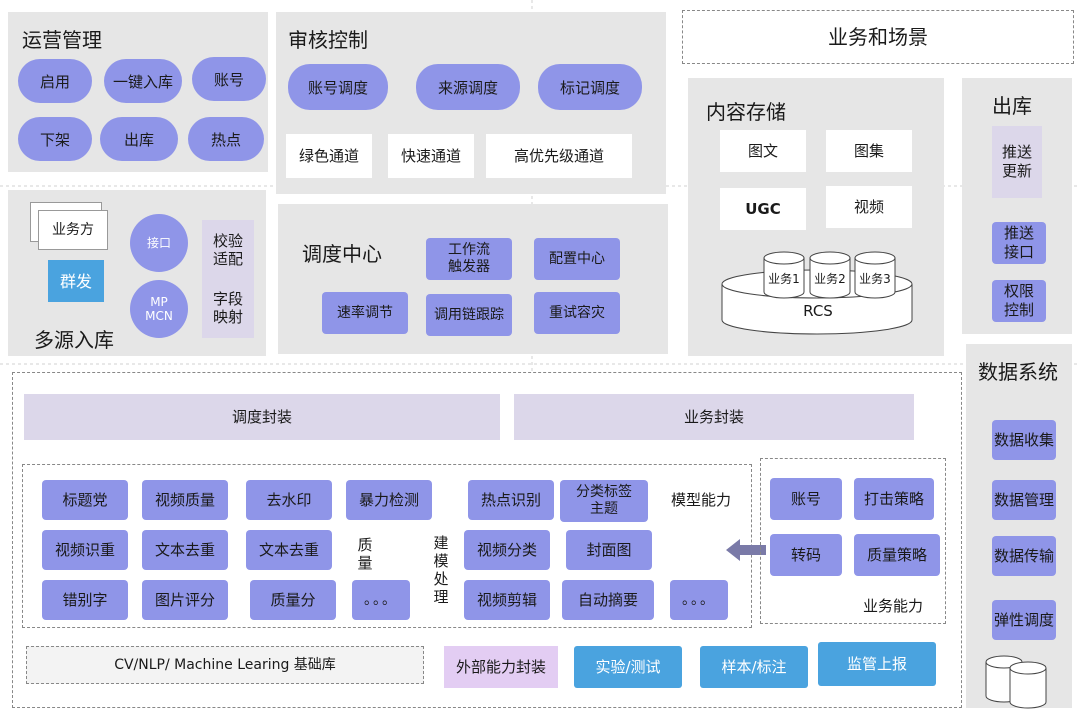 The image size is (1080, 716). What do you see at coordinates (877, 664) in the screenshot?
I see `monitor-report-button: 监管上报` at bounding box center [877, 664].